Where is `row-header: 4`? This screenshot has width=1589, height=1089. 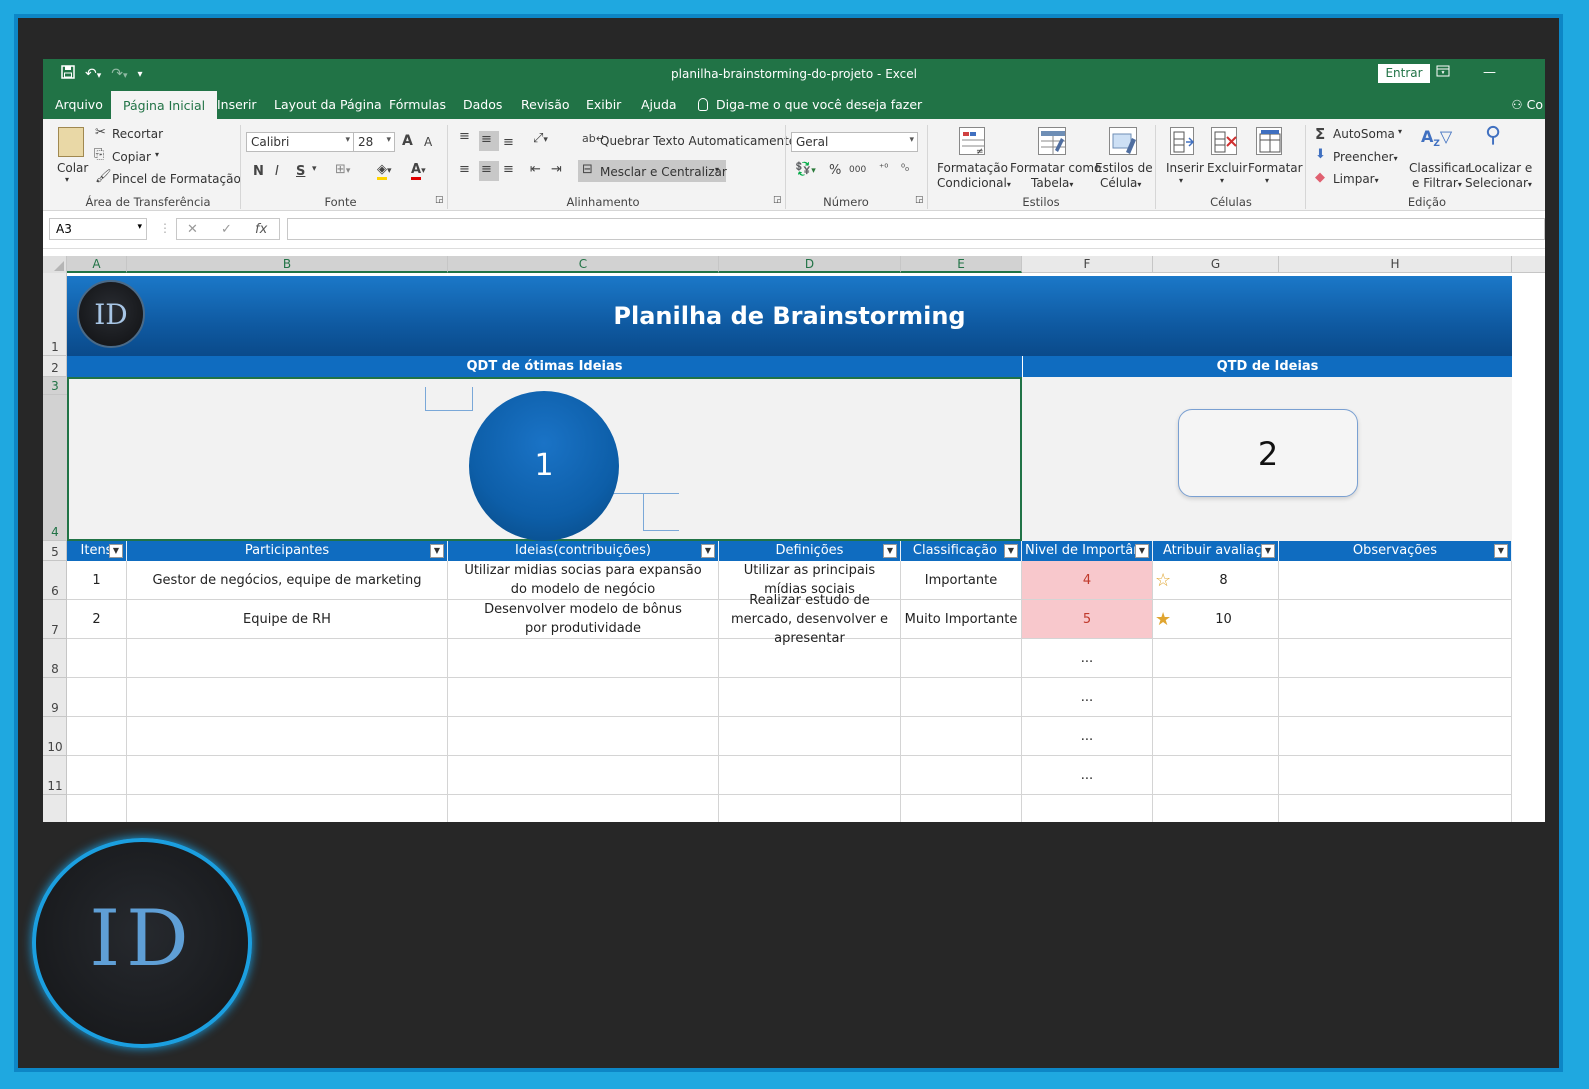 row-header: 4 is located at coordinates (55, 468).